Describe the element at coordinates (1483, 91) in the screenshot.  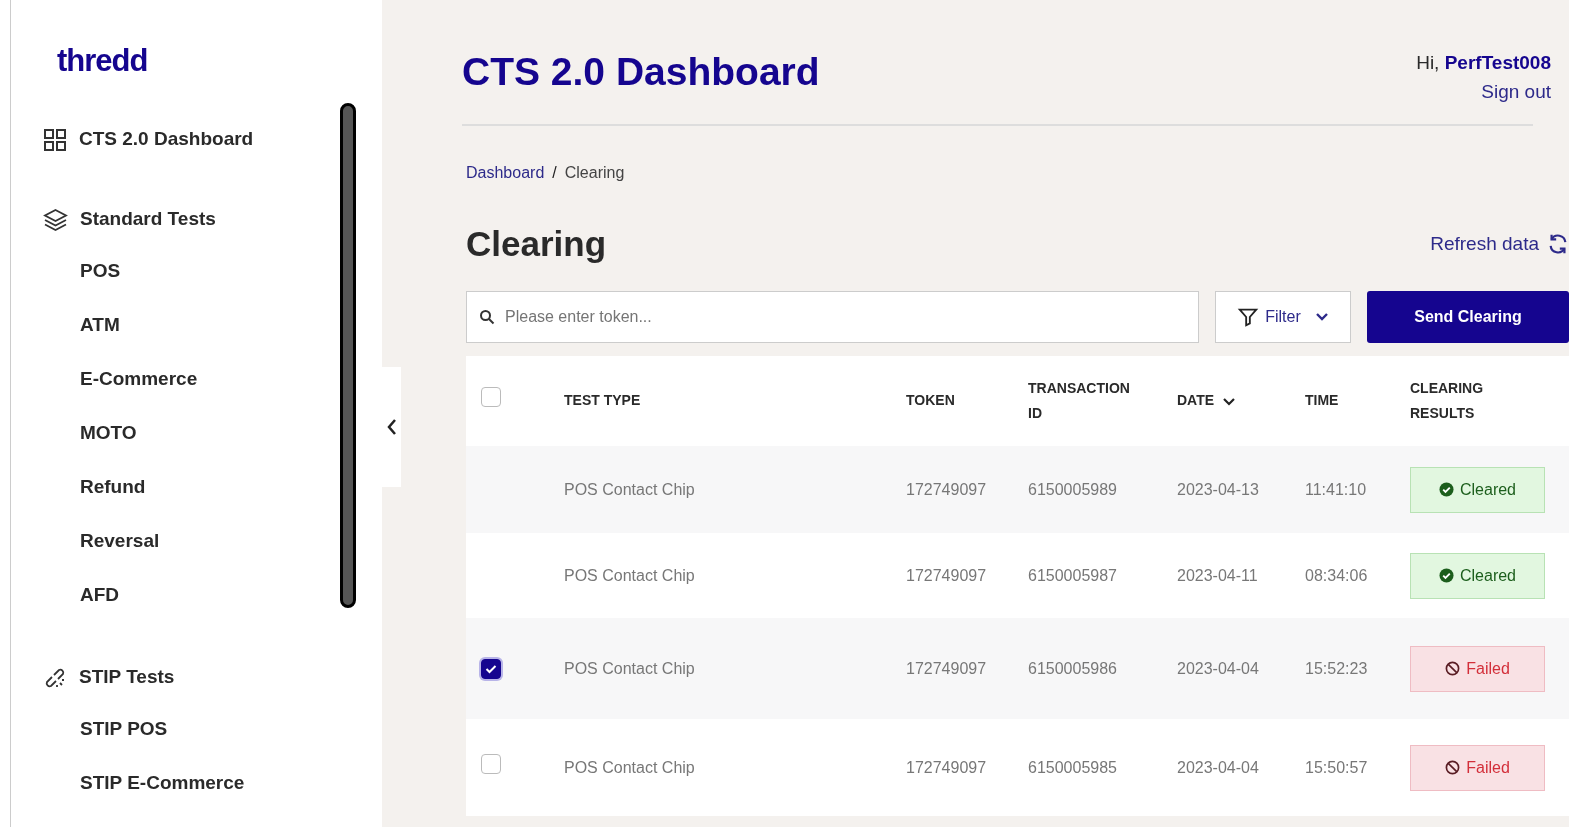
I see `sign-out-link: Sign out` at that location.